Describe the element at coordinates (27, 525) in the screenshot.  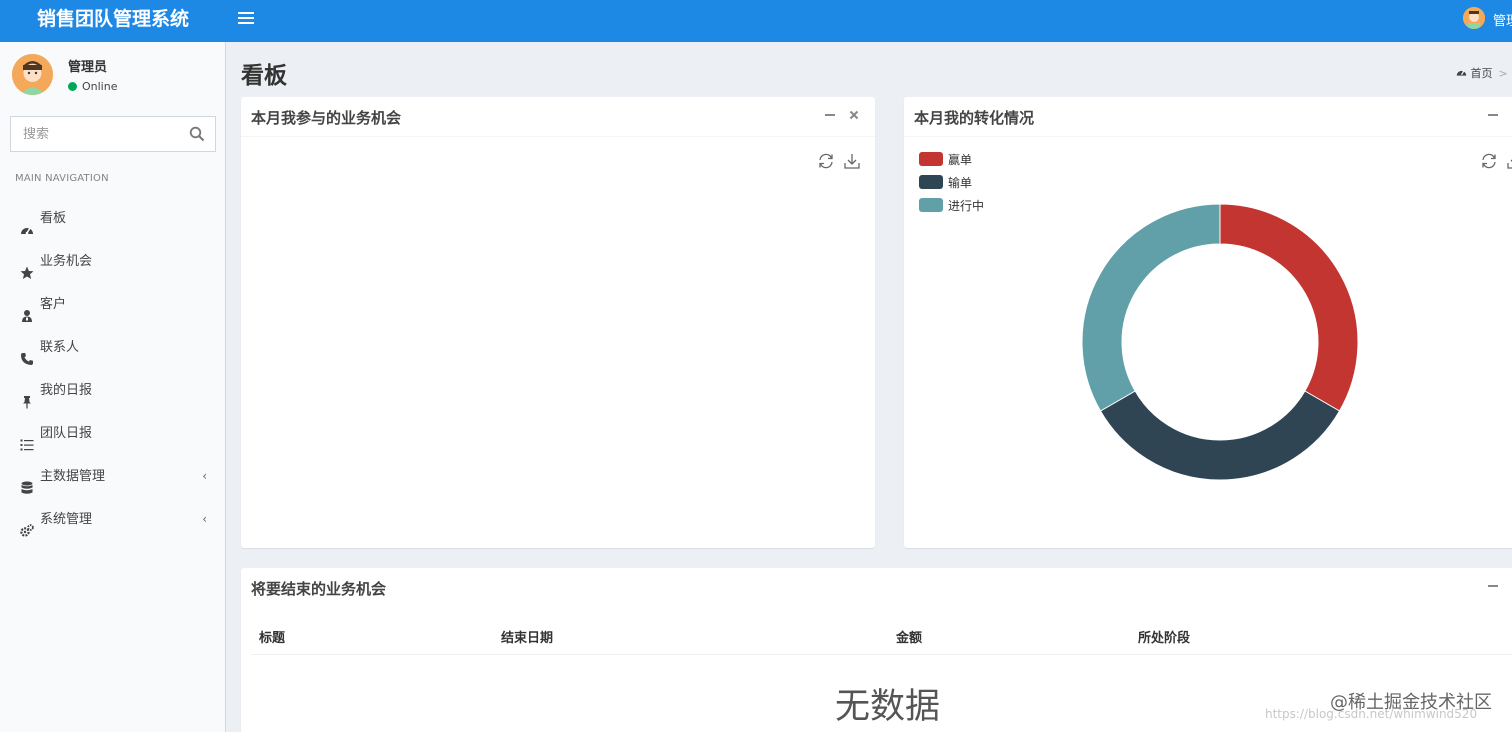
I see `gears-icon` at that location.